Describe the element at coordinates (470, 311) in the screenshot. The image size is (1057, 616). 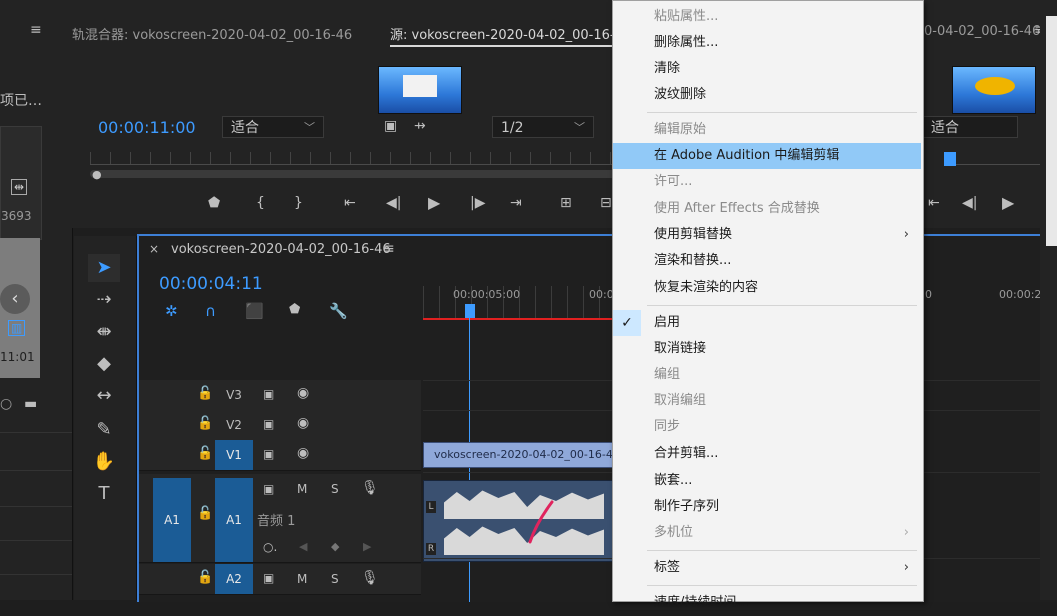
I see `playhead-handle` at that location.